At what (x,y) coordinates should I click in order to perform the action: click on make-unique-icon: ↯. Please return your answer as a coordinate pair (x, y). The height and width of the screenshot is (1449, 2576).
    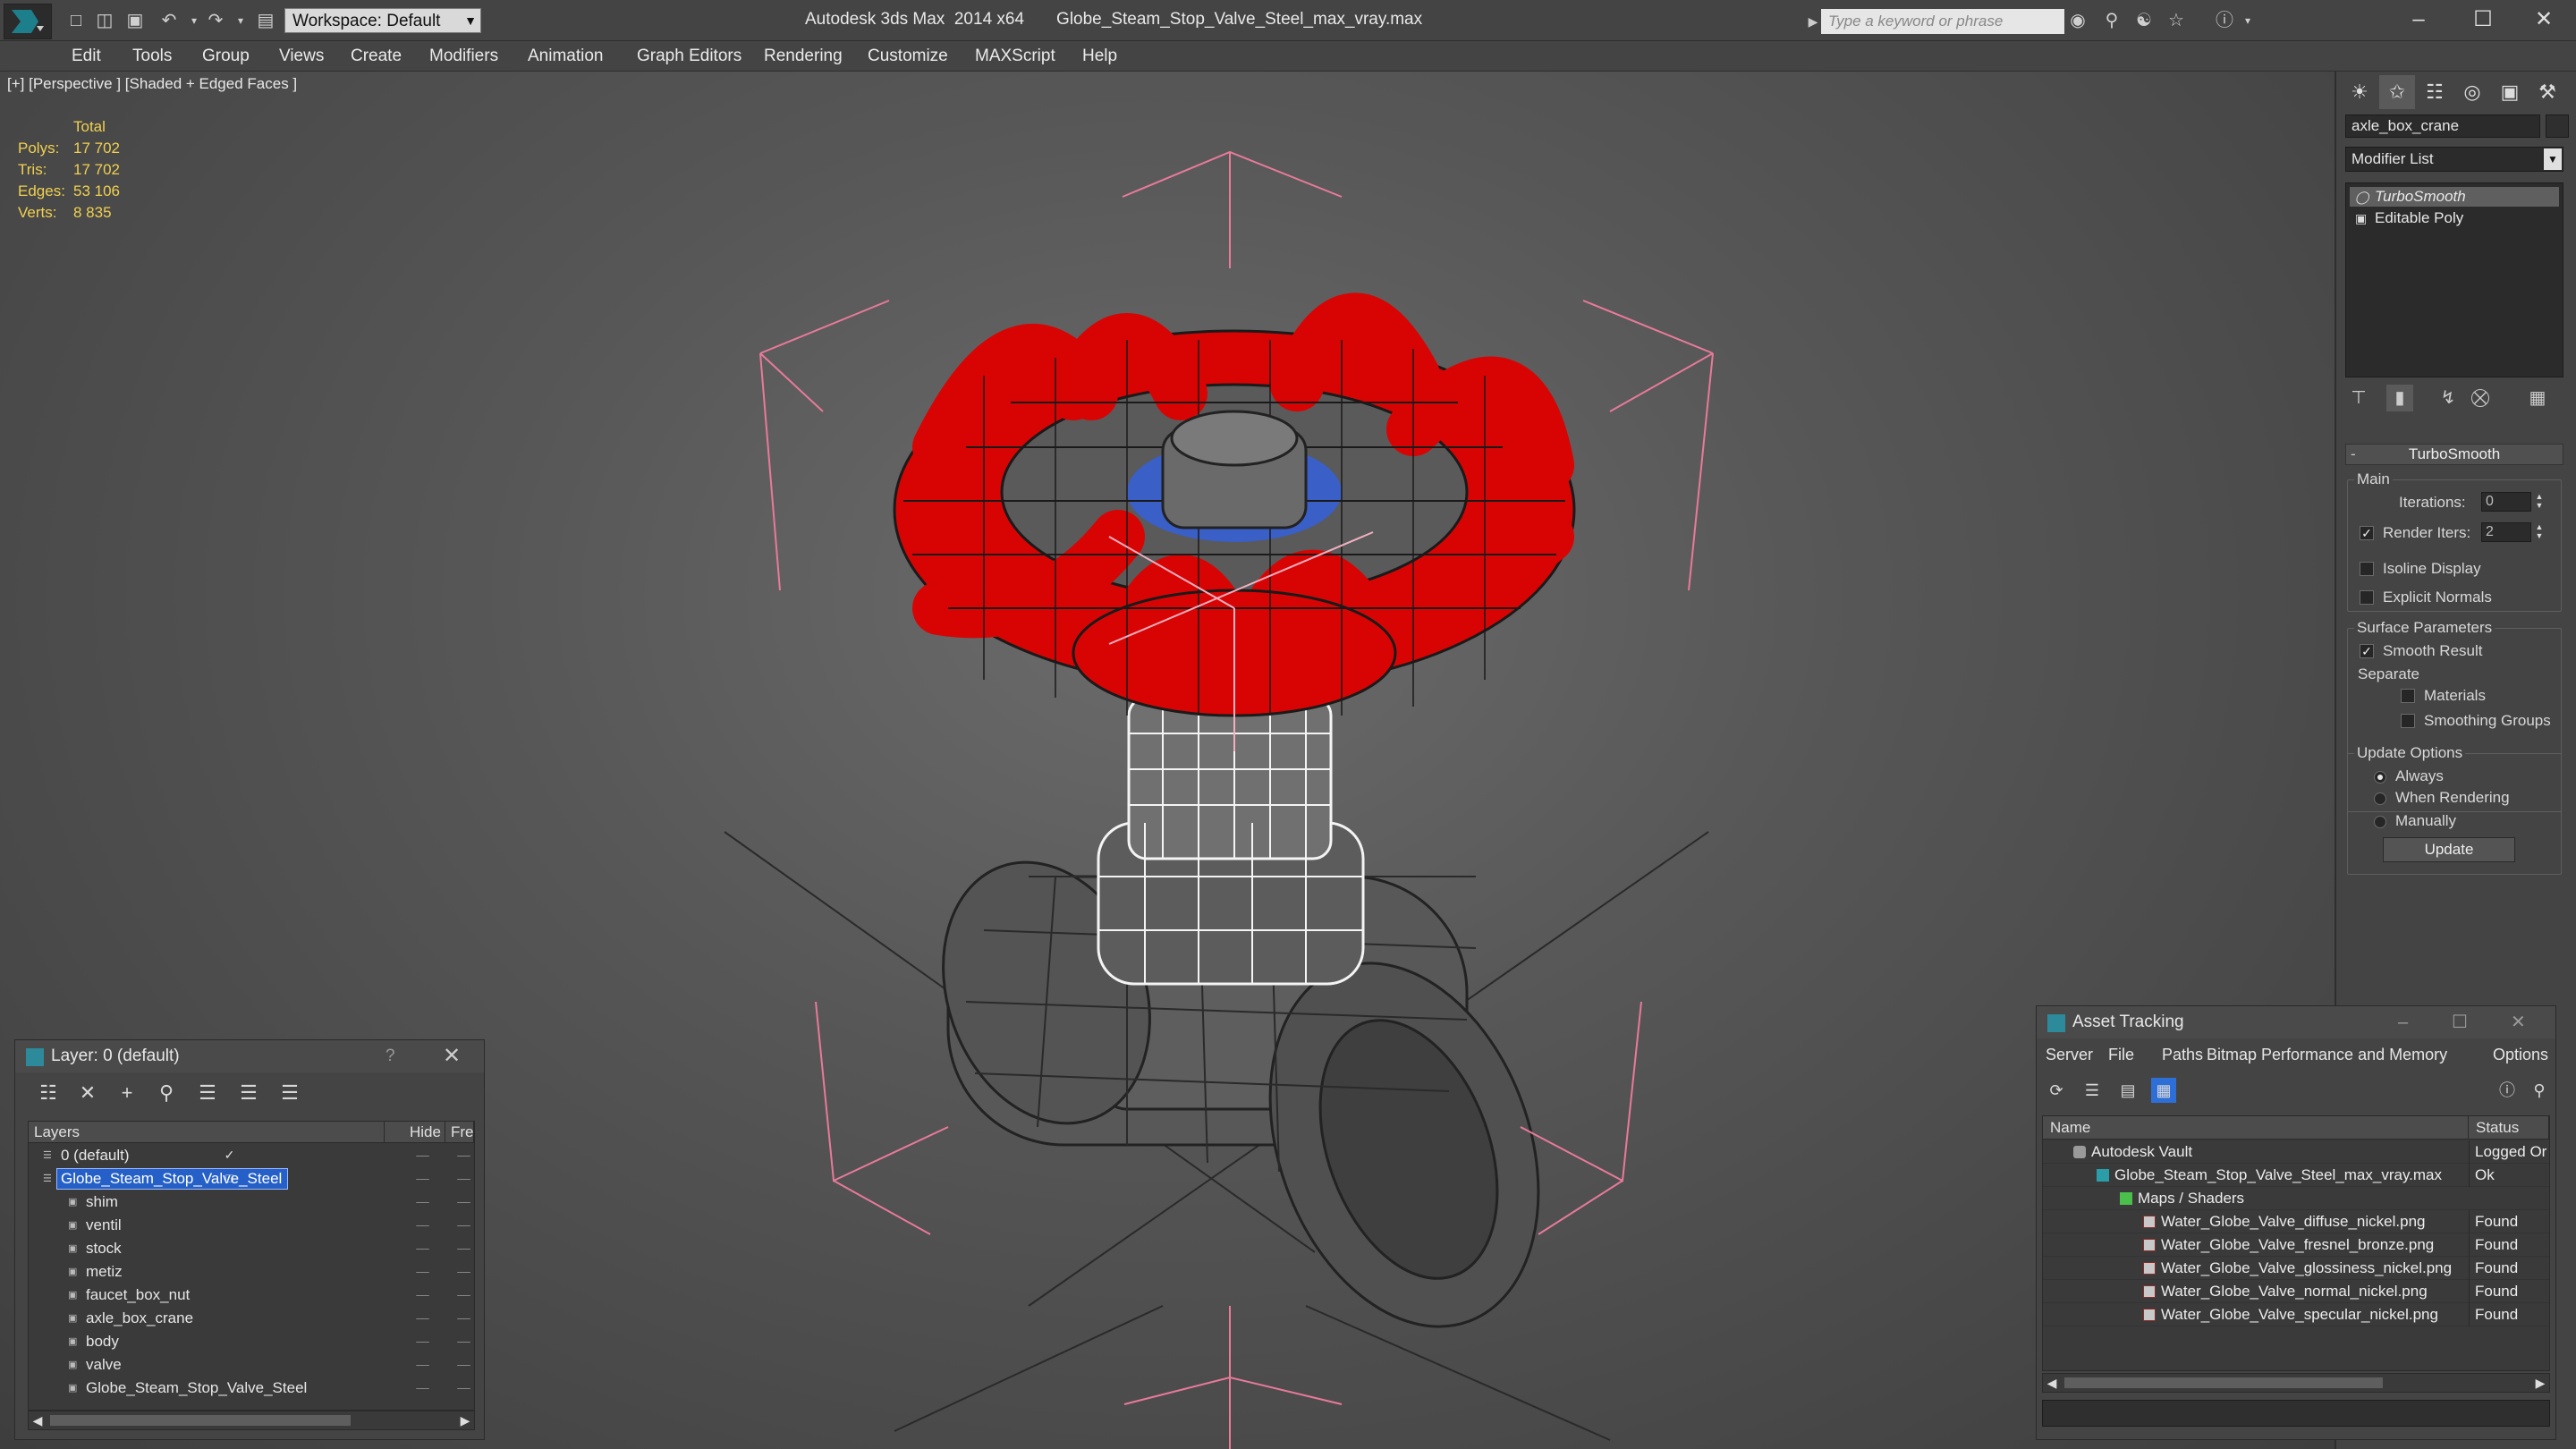
    Looking at the image, I should click on (2448, 398).